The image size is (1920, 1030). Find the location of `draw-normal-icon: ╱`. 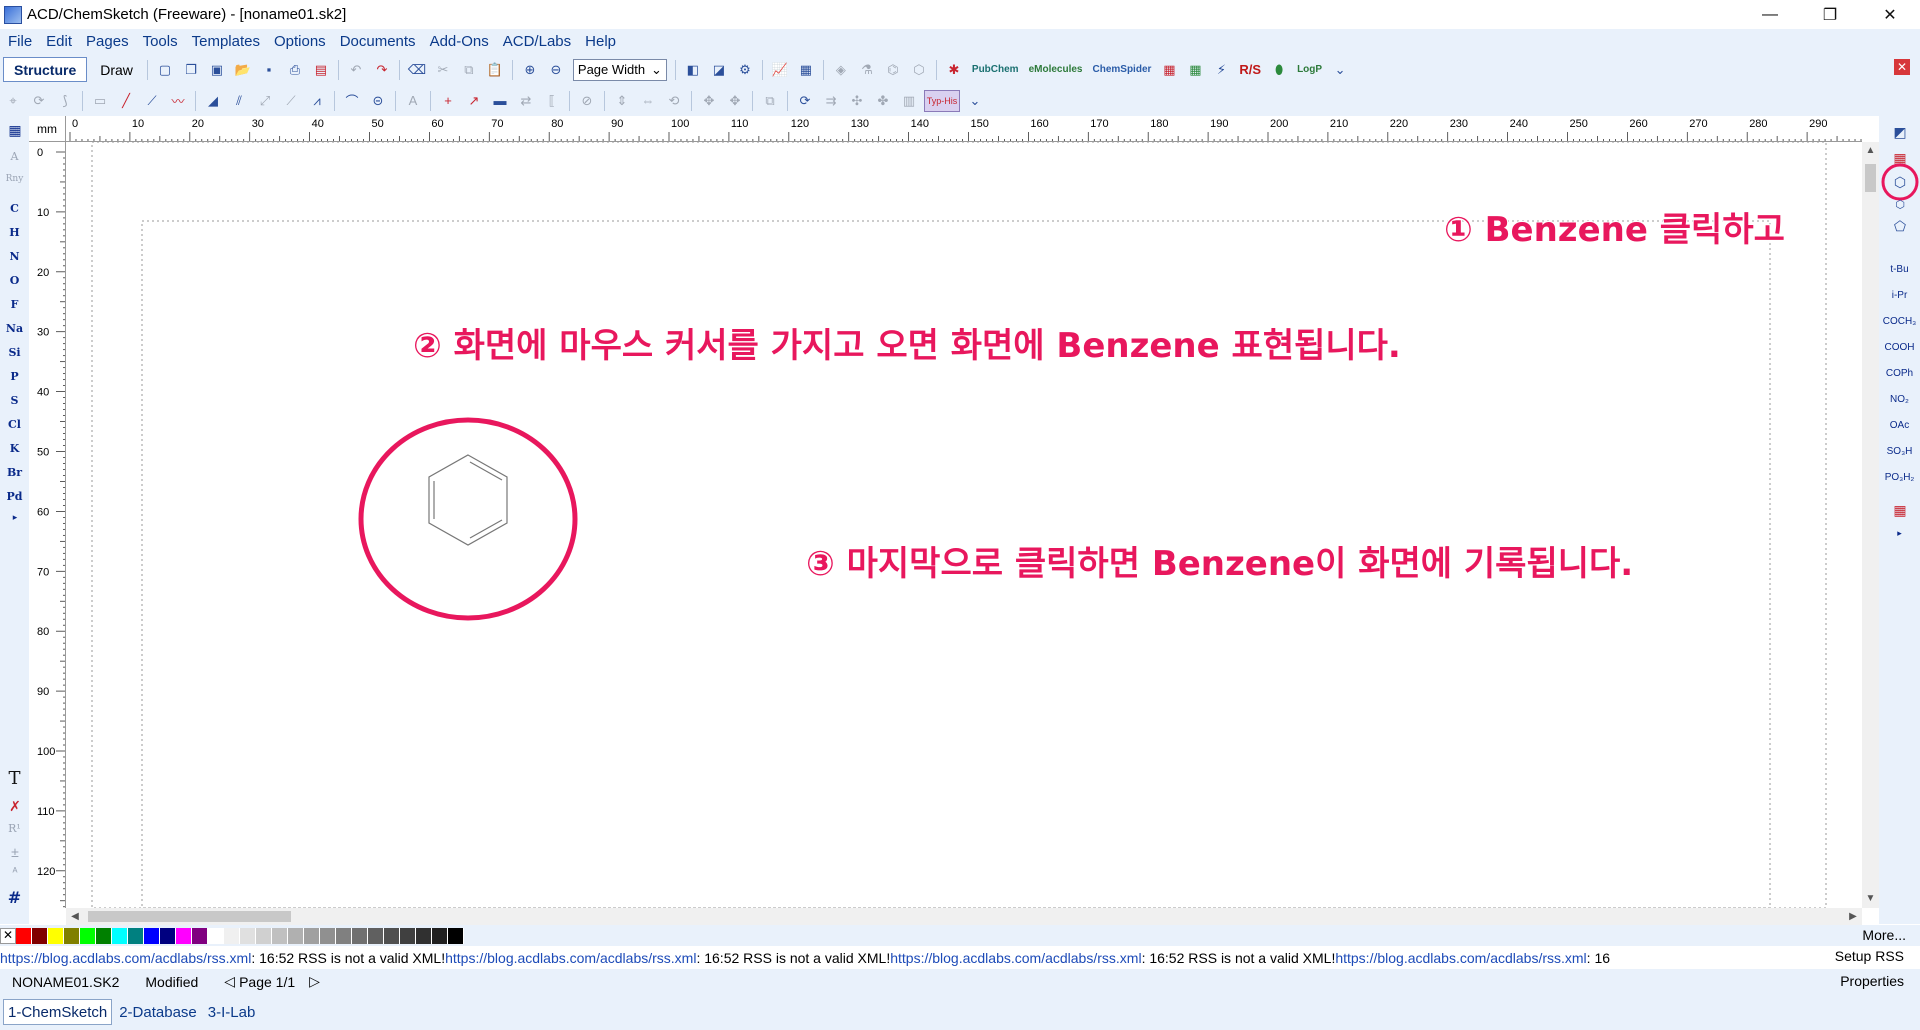

draw-normal-icon: ╱ is located at coordinates (126, 101).